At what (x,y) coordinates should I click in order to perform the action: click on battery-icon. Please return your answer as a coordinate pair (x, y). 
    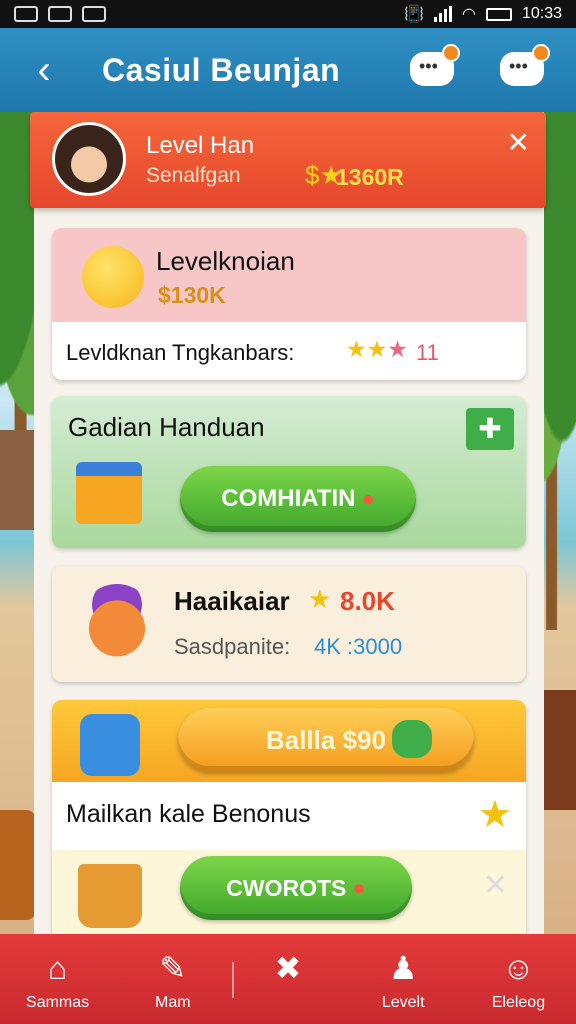
    Looking at the image, I should click on (498, 14).